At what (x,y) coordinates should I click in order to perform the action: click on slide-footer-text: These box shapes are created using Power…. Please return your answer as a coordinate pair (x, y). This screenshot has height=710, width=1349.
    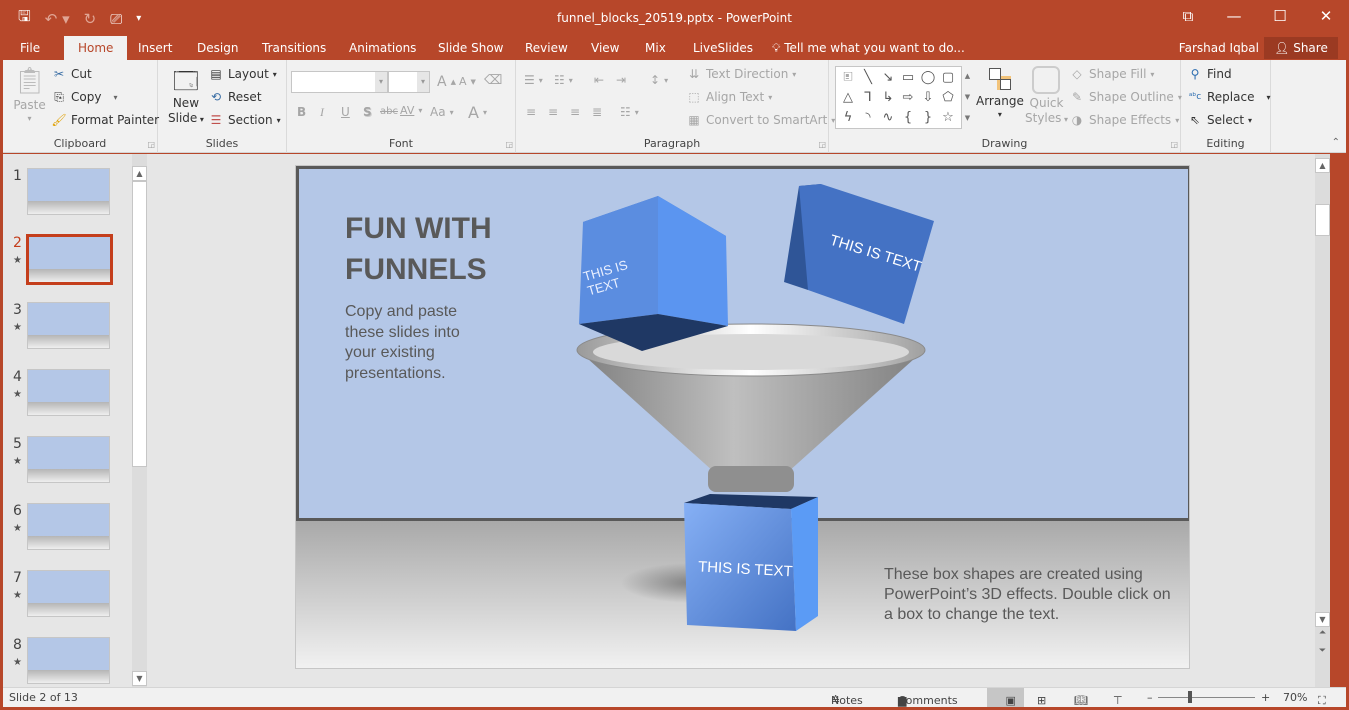
    Looking at the image, I should click on (1029, 595).